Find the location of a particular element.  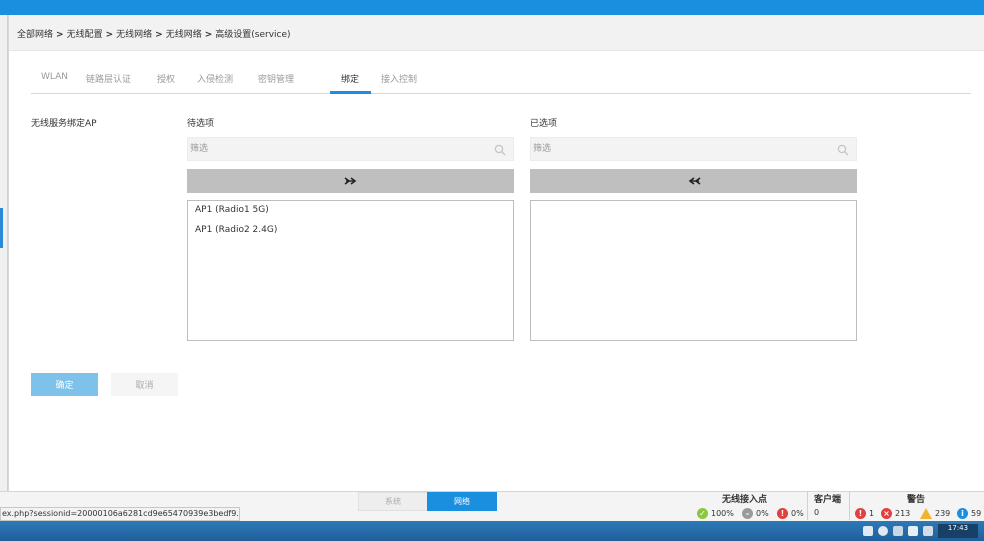

left-nav-strip is located at coordinates (4, 265).